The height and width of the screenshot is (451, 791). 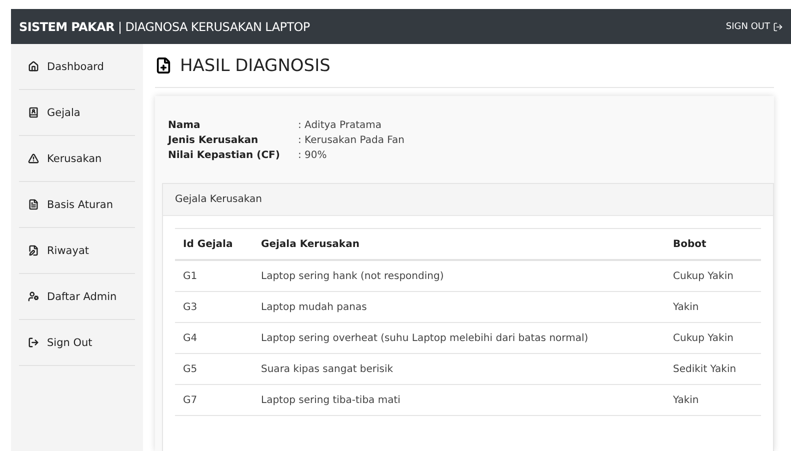 What do you see at coordinates (459, 400) in the screenshot?
I see `table-cell: Laptop sering tiba-tiba mati` at bounding box center [459, 400].